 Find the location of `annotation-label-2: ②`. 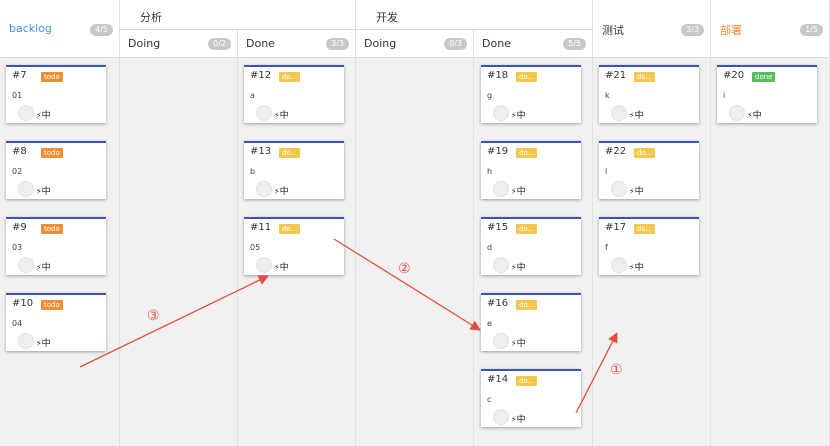

annotation-label-2: ② is located at coordinates (404, 269).